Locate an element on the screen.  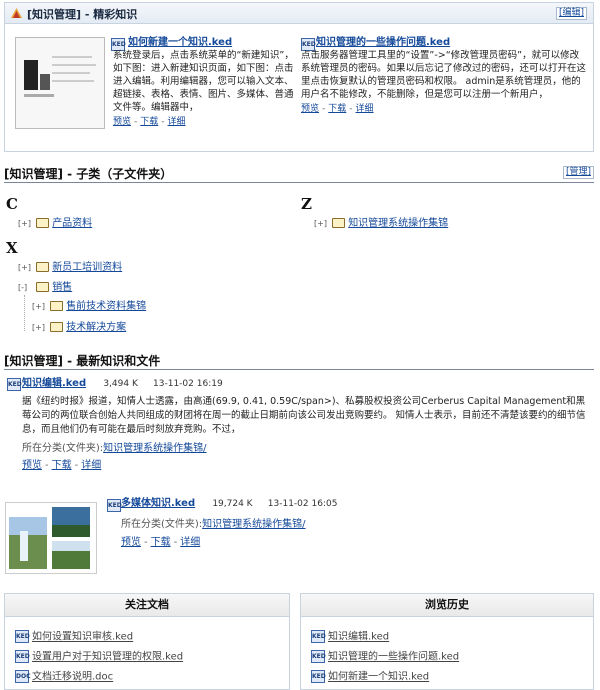
list-item: KED 如何新建一个知识.ked is located at coordinates (370, 677).